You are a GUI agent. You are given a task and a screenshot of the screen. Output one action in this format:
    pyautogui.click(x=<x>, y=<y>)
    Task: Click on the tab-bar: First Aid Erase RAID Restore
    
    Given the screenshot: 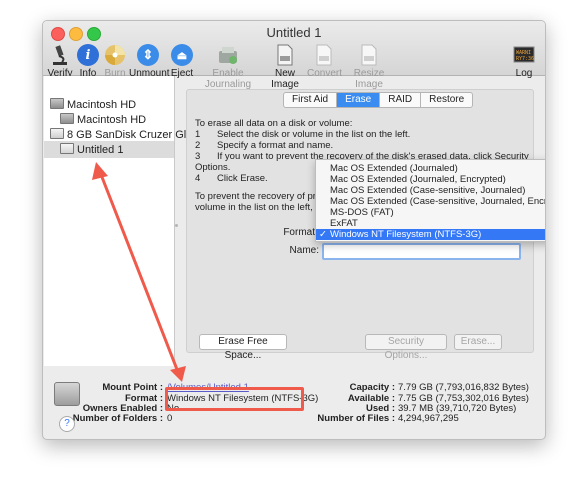 What is the action you would take?
    pyautogui.click(x=378, y=100)
    